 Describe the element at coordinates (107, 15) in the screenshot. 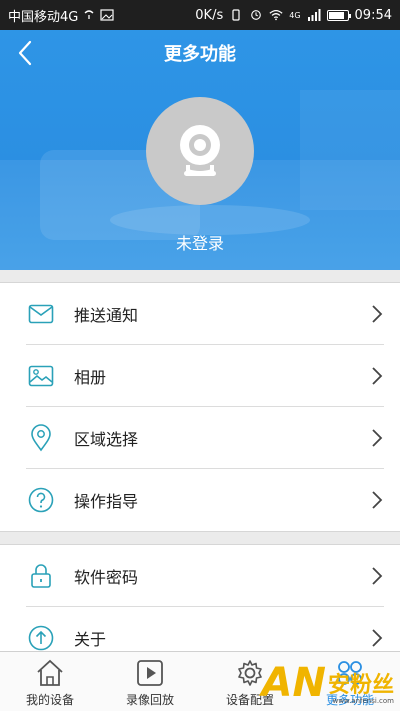

I see `image-notify-icon` at that location.